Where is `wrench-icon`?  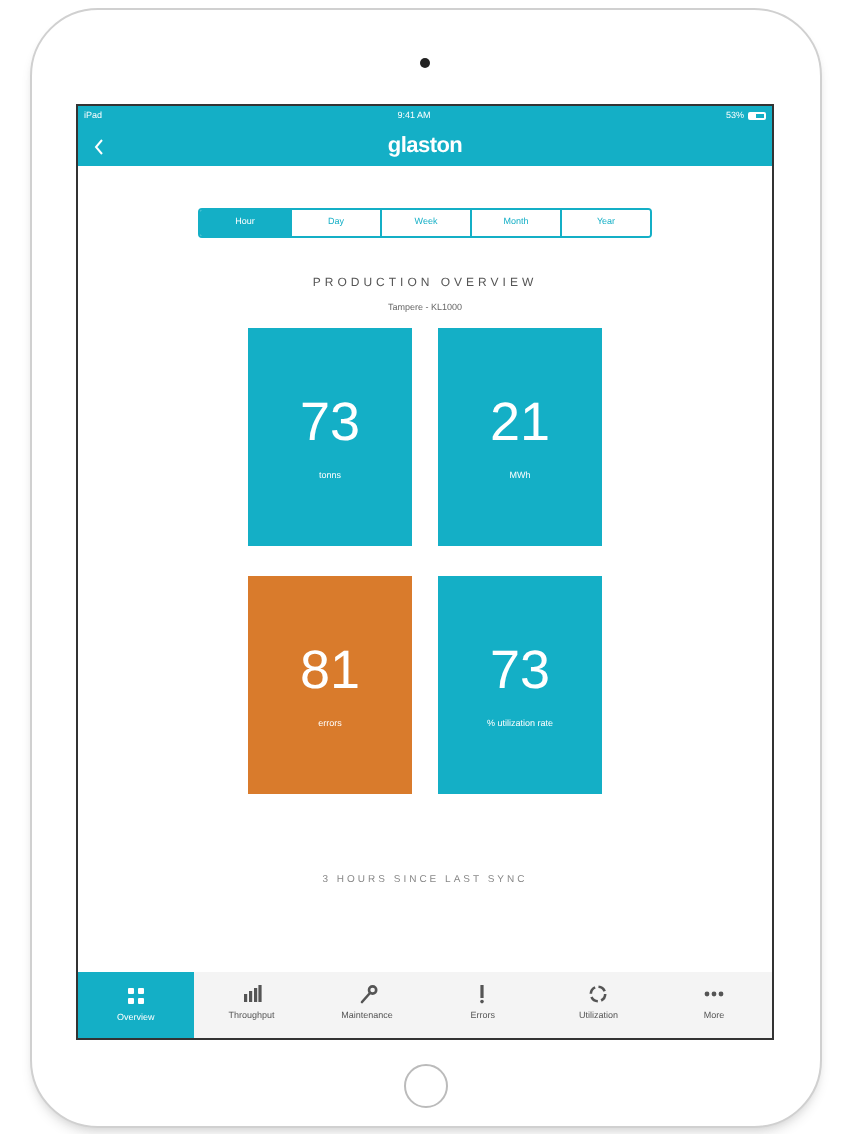 wrench-icon is located at coordinates (367, 994).